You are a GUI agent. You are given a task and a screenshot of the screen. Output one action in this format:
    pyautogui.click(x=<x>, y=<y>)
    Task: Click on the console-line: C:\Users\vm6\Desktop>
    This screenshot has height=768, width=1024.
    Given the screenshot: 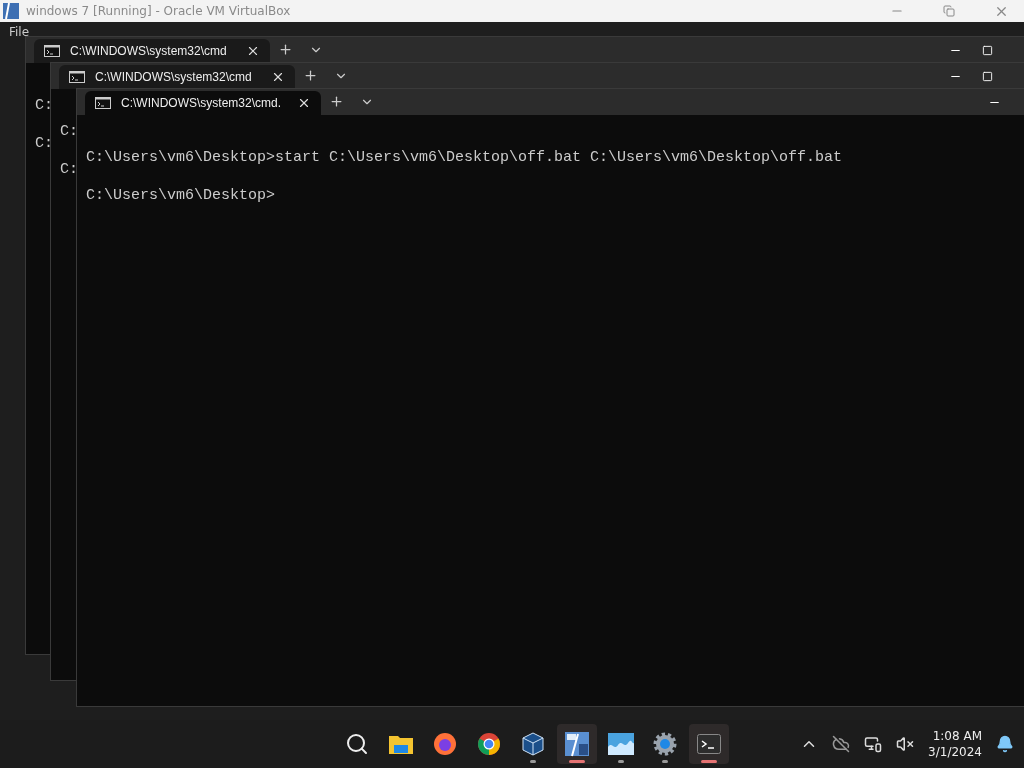 What is the action you would take?
    pyautogui.click(x=181, y=195)
    